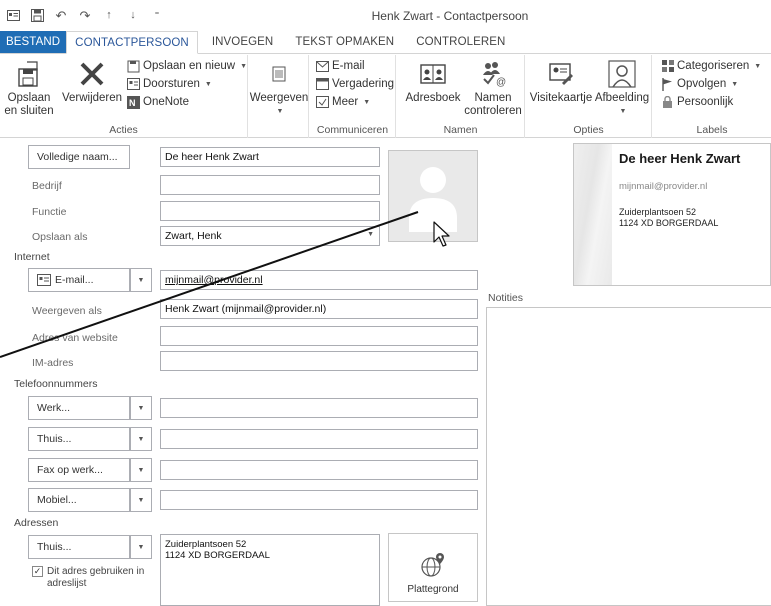 This screenshot has width=771, height=606. Describe the element at coordinates (355, 84) in the screenshot. I see `meeting-button: Vergadering` at that location.